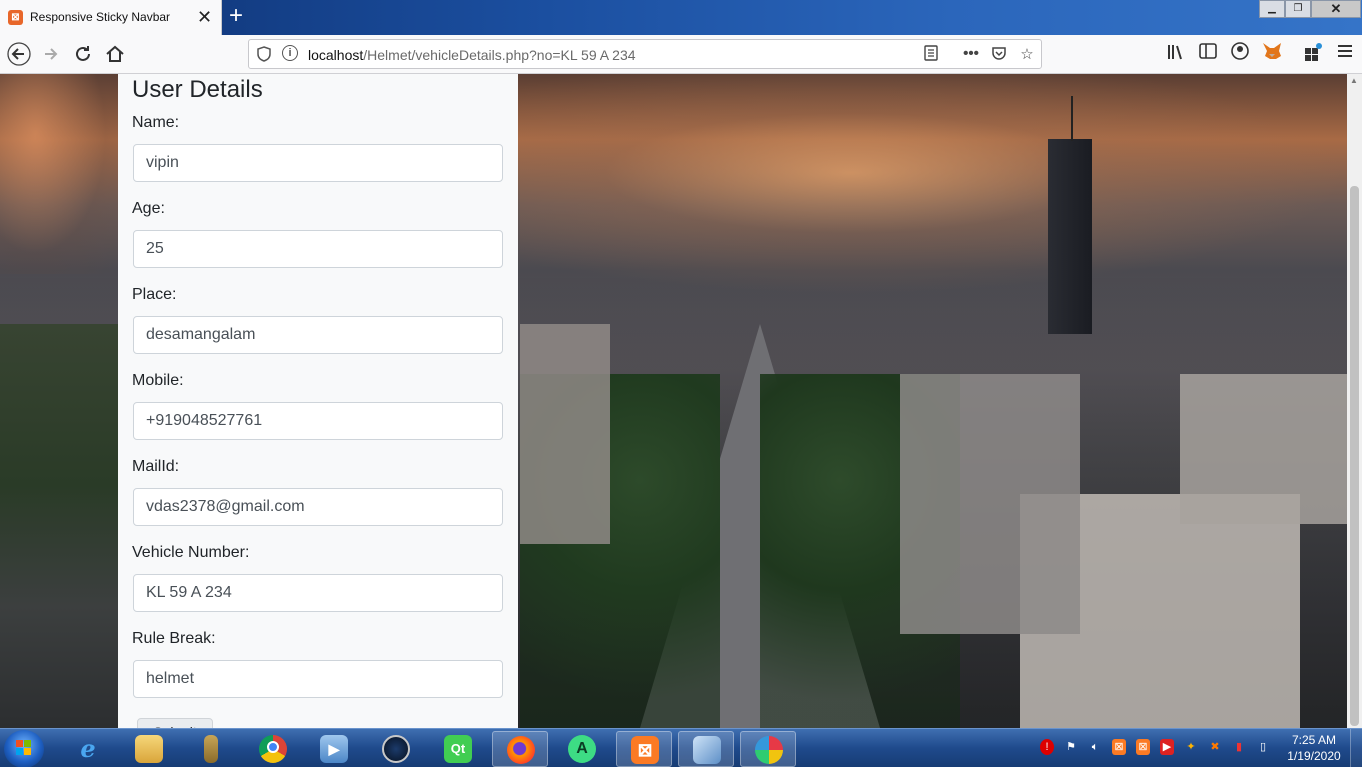 The image size is (1362, 767). I want to click on account-icon, so click(1240, 54).